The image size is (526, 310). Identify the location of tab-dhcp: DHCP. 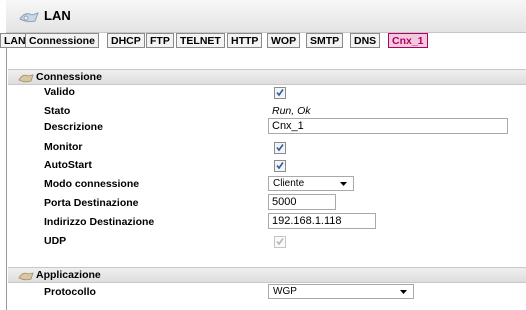
(126, 40).